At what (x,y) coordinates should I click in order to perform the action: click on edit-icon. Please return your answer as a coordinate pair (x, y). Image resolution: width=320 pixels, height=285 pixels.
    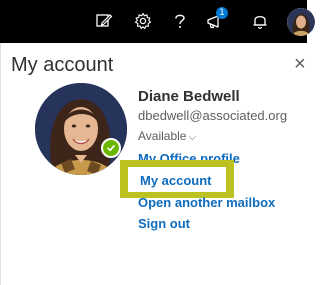
    Looking at the image, I should click on (104, 21).